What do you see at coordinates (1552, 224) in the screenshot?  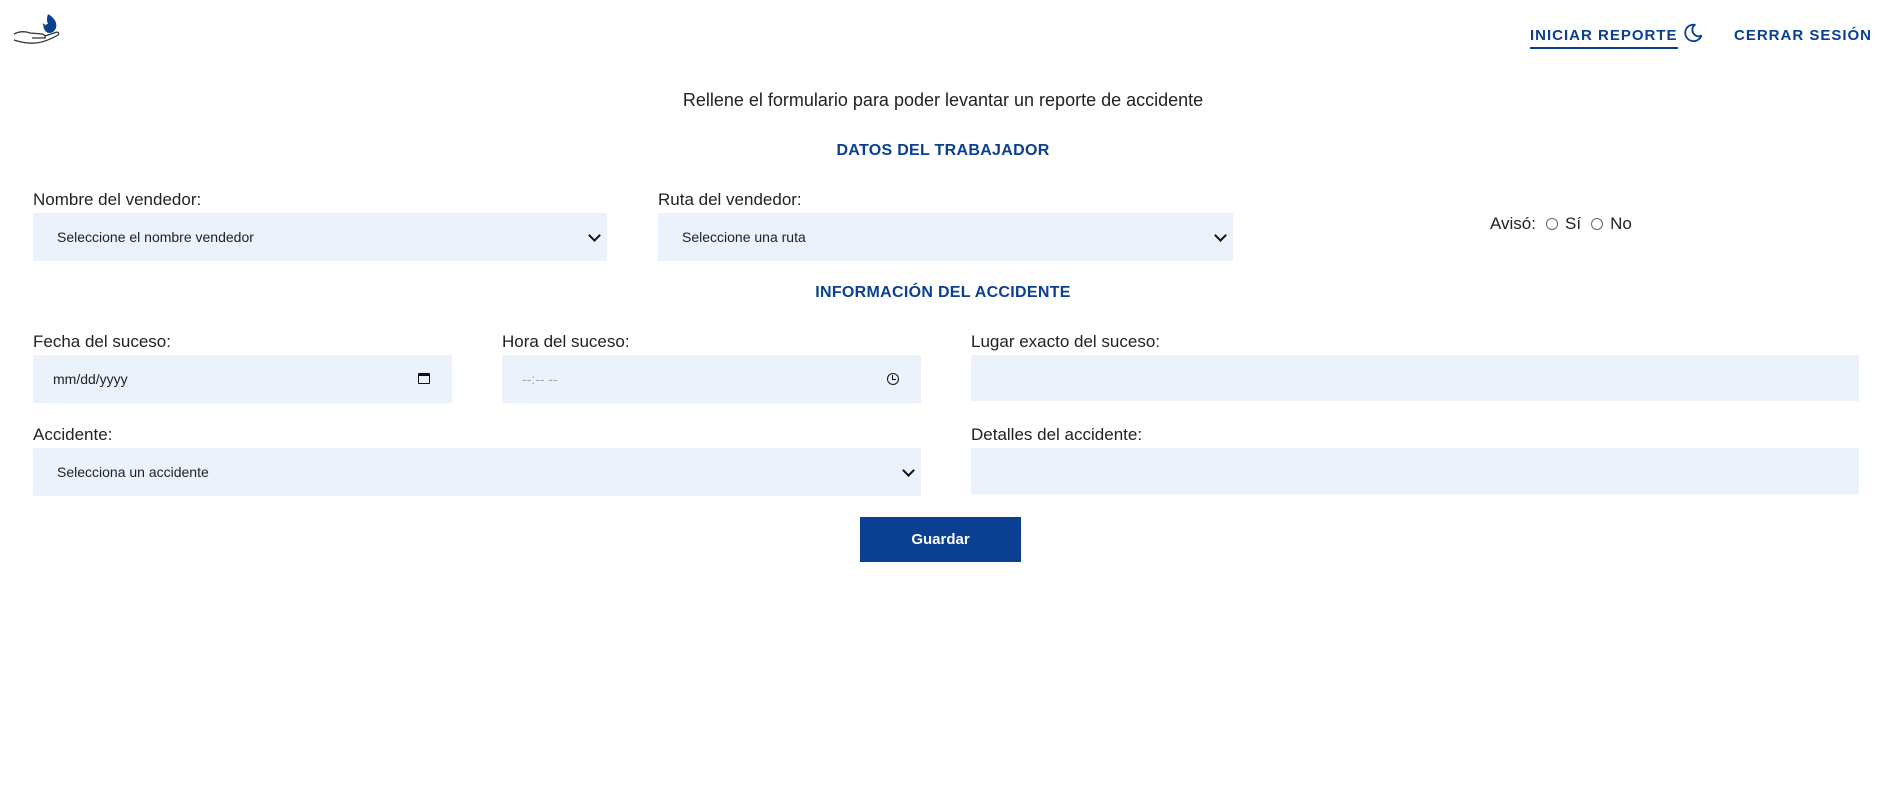 I see `notified-yes-radio` at bounding box center [1552, 224].